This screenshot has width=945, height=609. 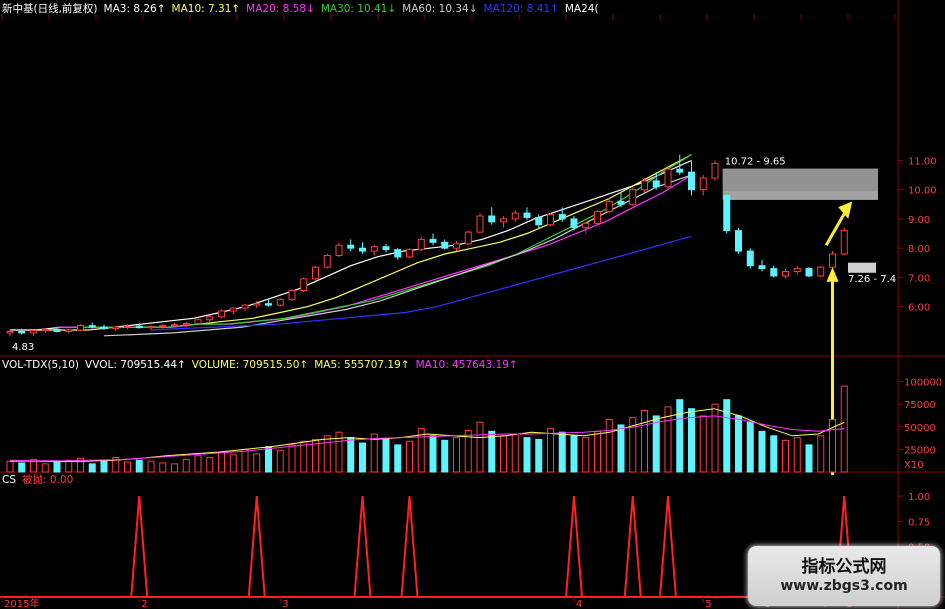 I want to click on volume-panel, so click(x=427, y=429).